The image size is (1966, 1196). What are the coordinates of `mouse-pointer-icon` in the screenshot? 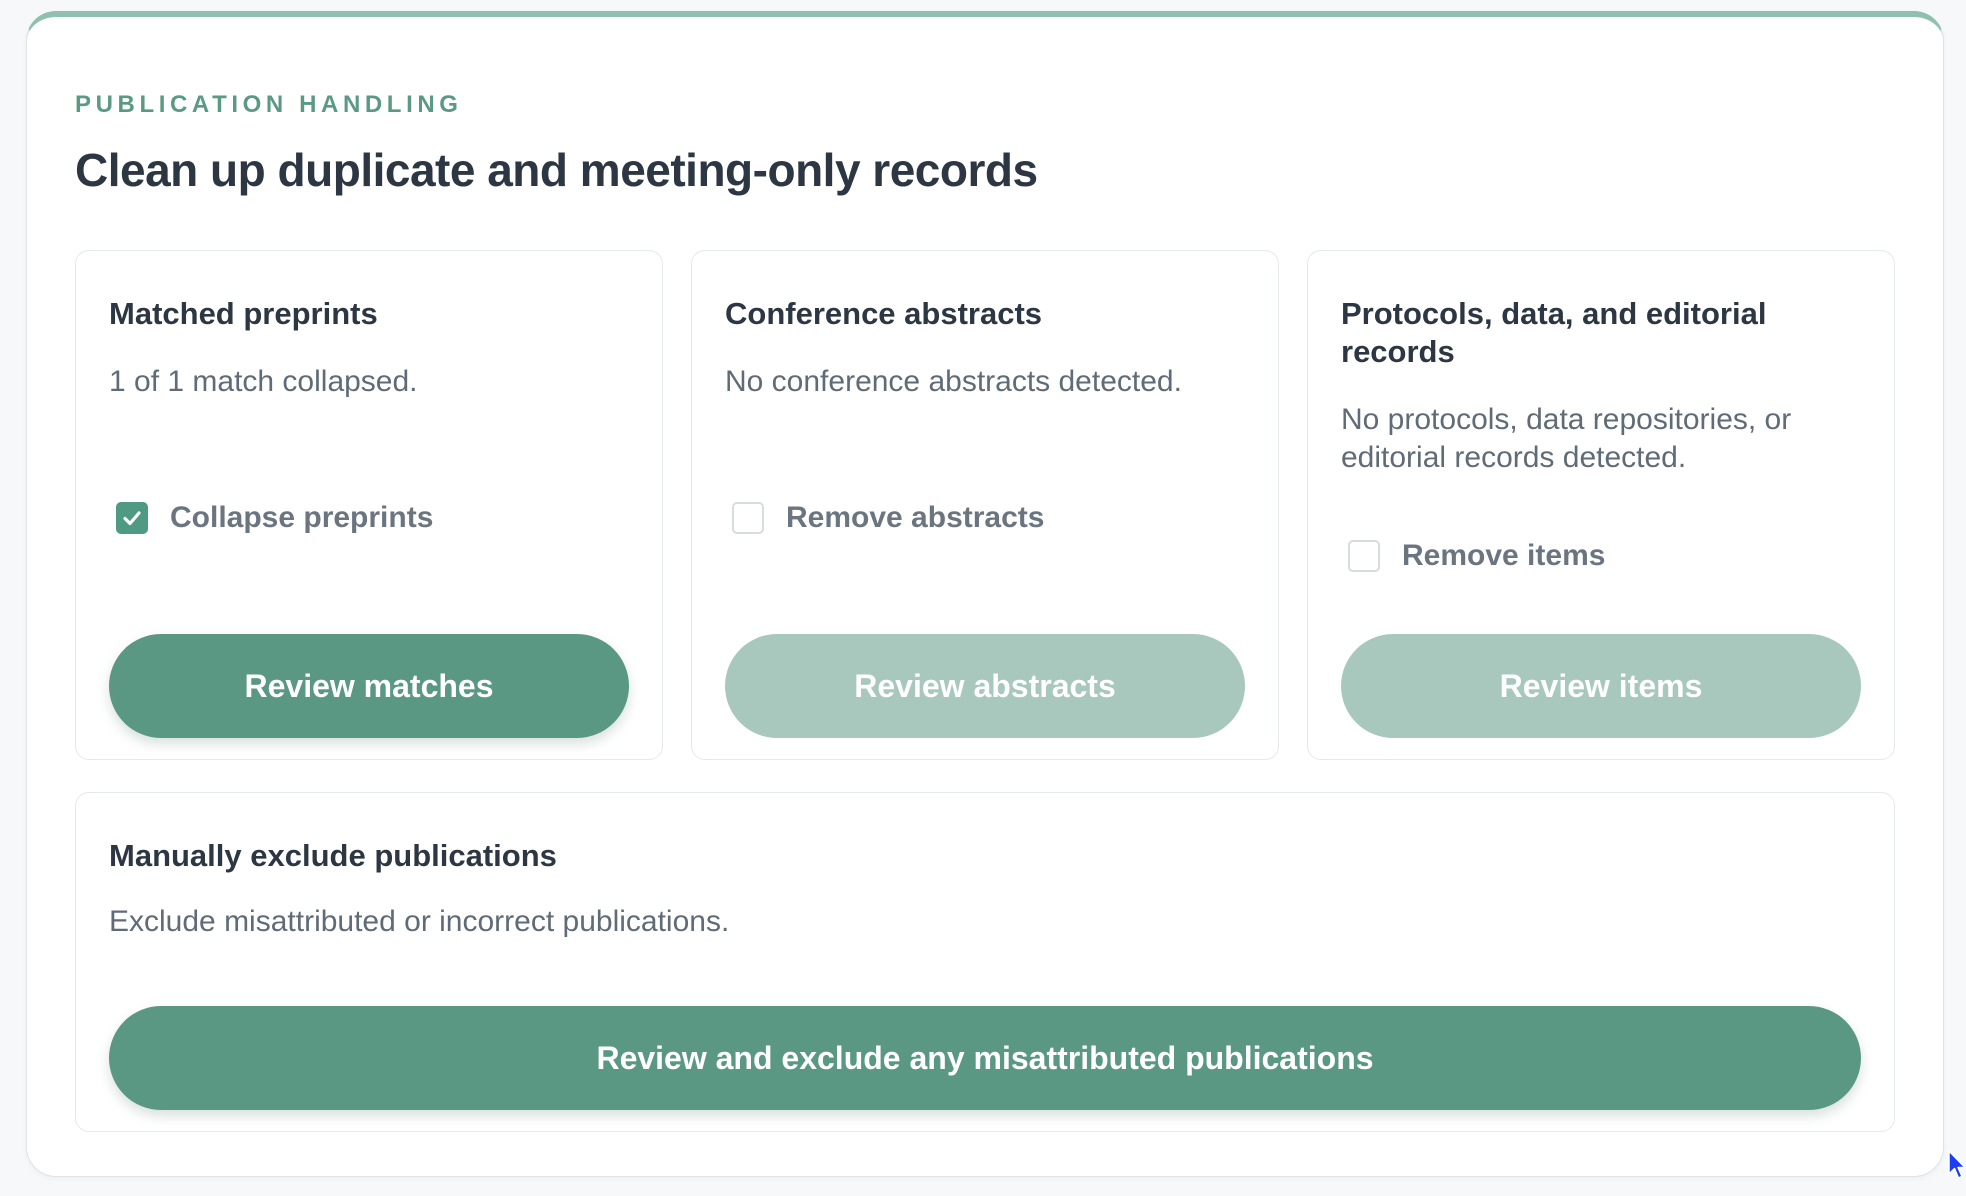 It's located at (1957, 1164).